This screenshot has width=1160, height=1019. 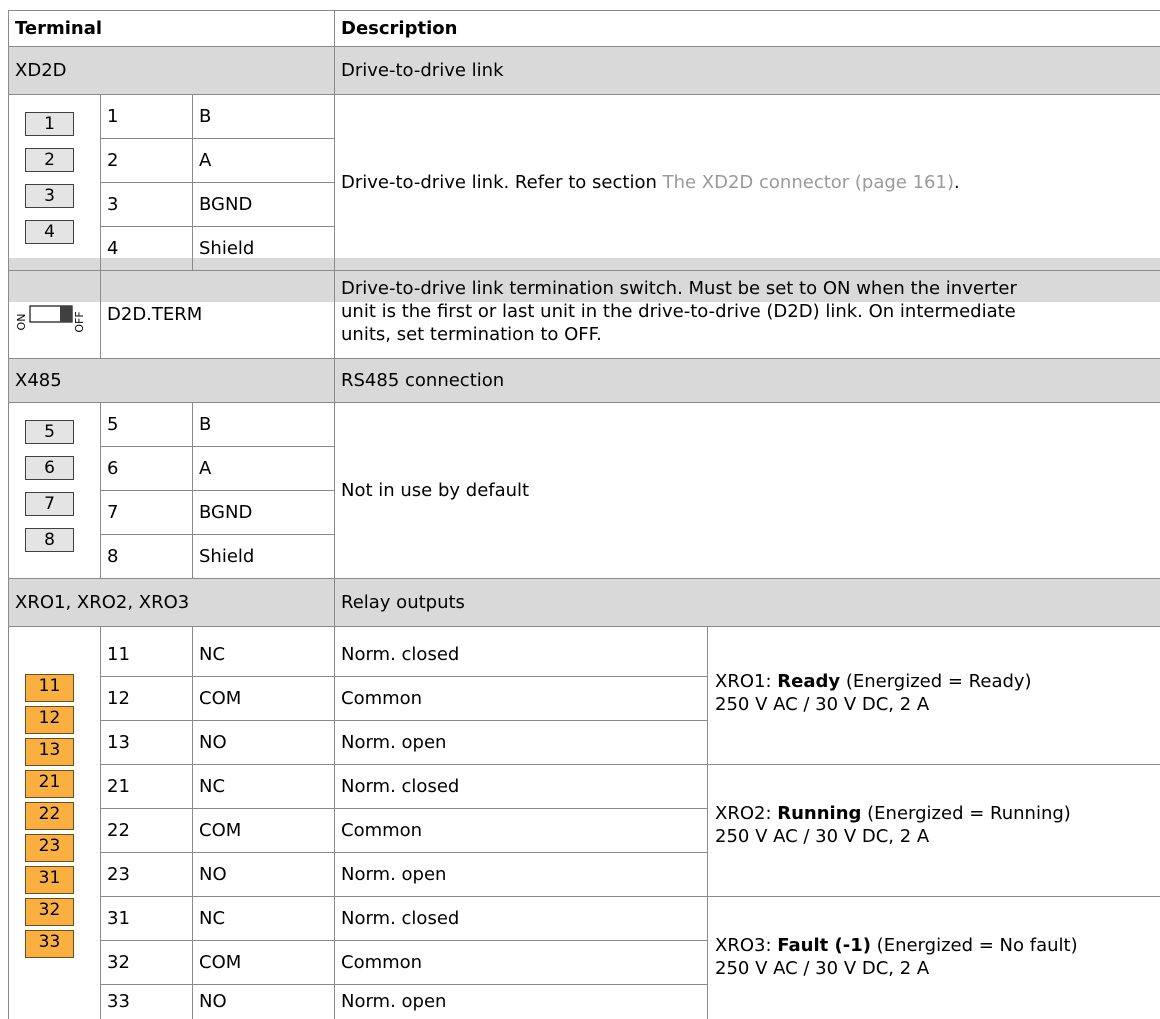 What do you see at coordinates (936, 681) in the screenshot?
I see `relay-group-suffix: (Energized = Ready)` at bounding box center [936, 681].